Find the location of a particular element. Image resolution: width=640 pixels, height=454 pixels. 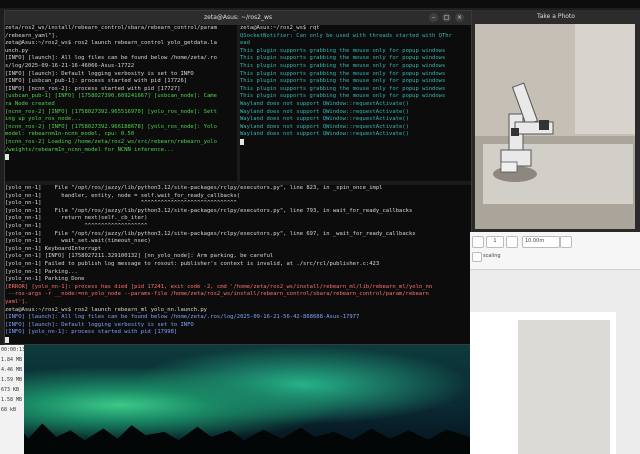

monitor-value: 673 KB is located at coordinates (10, 390).